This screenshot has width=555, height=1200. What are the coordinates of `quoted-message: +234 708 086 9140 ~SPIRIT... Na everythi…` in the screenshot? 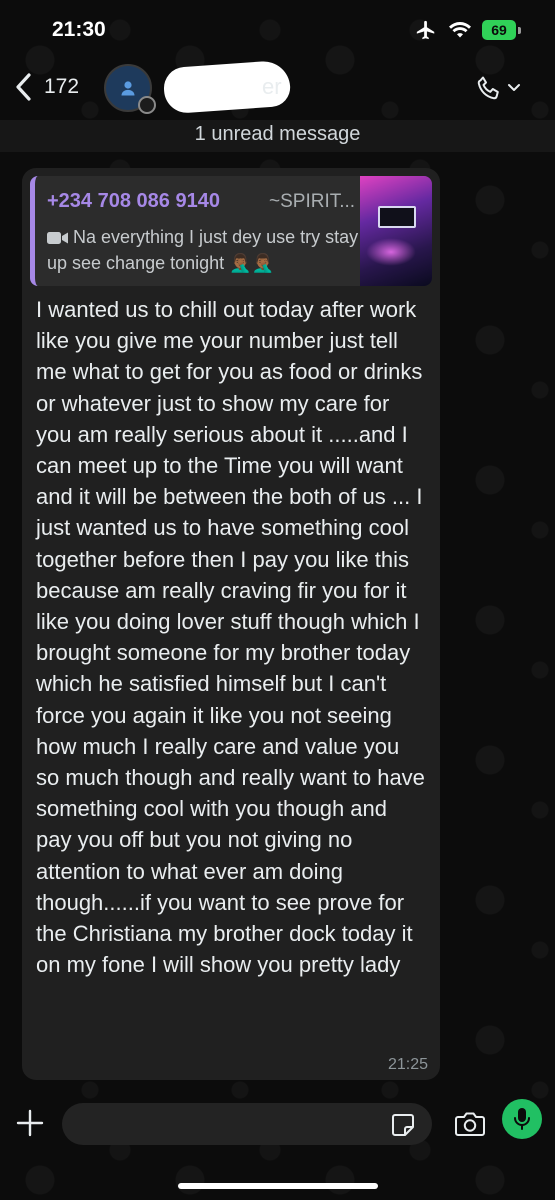 It's located at (231, 231).